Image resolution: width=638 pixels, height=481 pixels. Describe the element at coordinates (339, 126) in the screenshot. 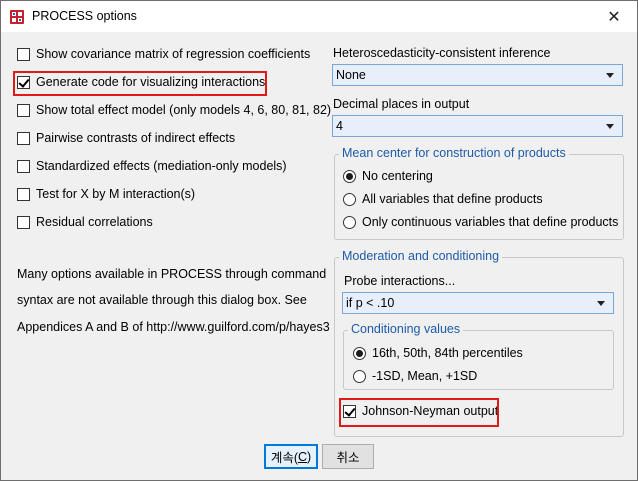

I see `decimal-places-value: 4` at that location.